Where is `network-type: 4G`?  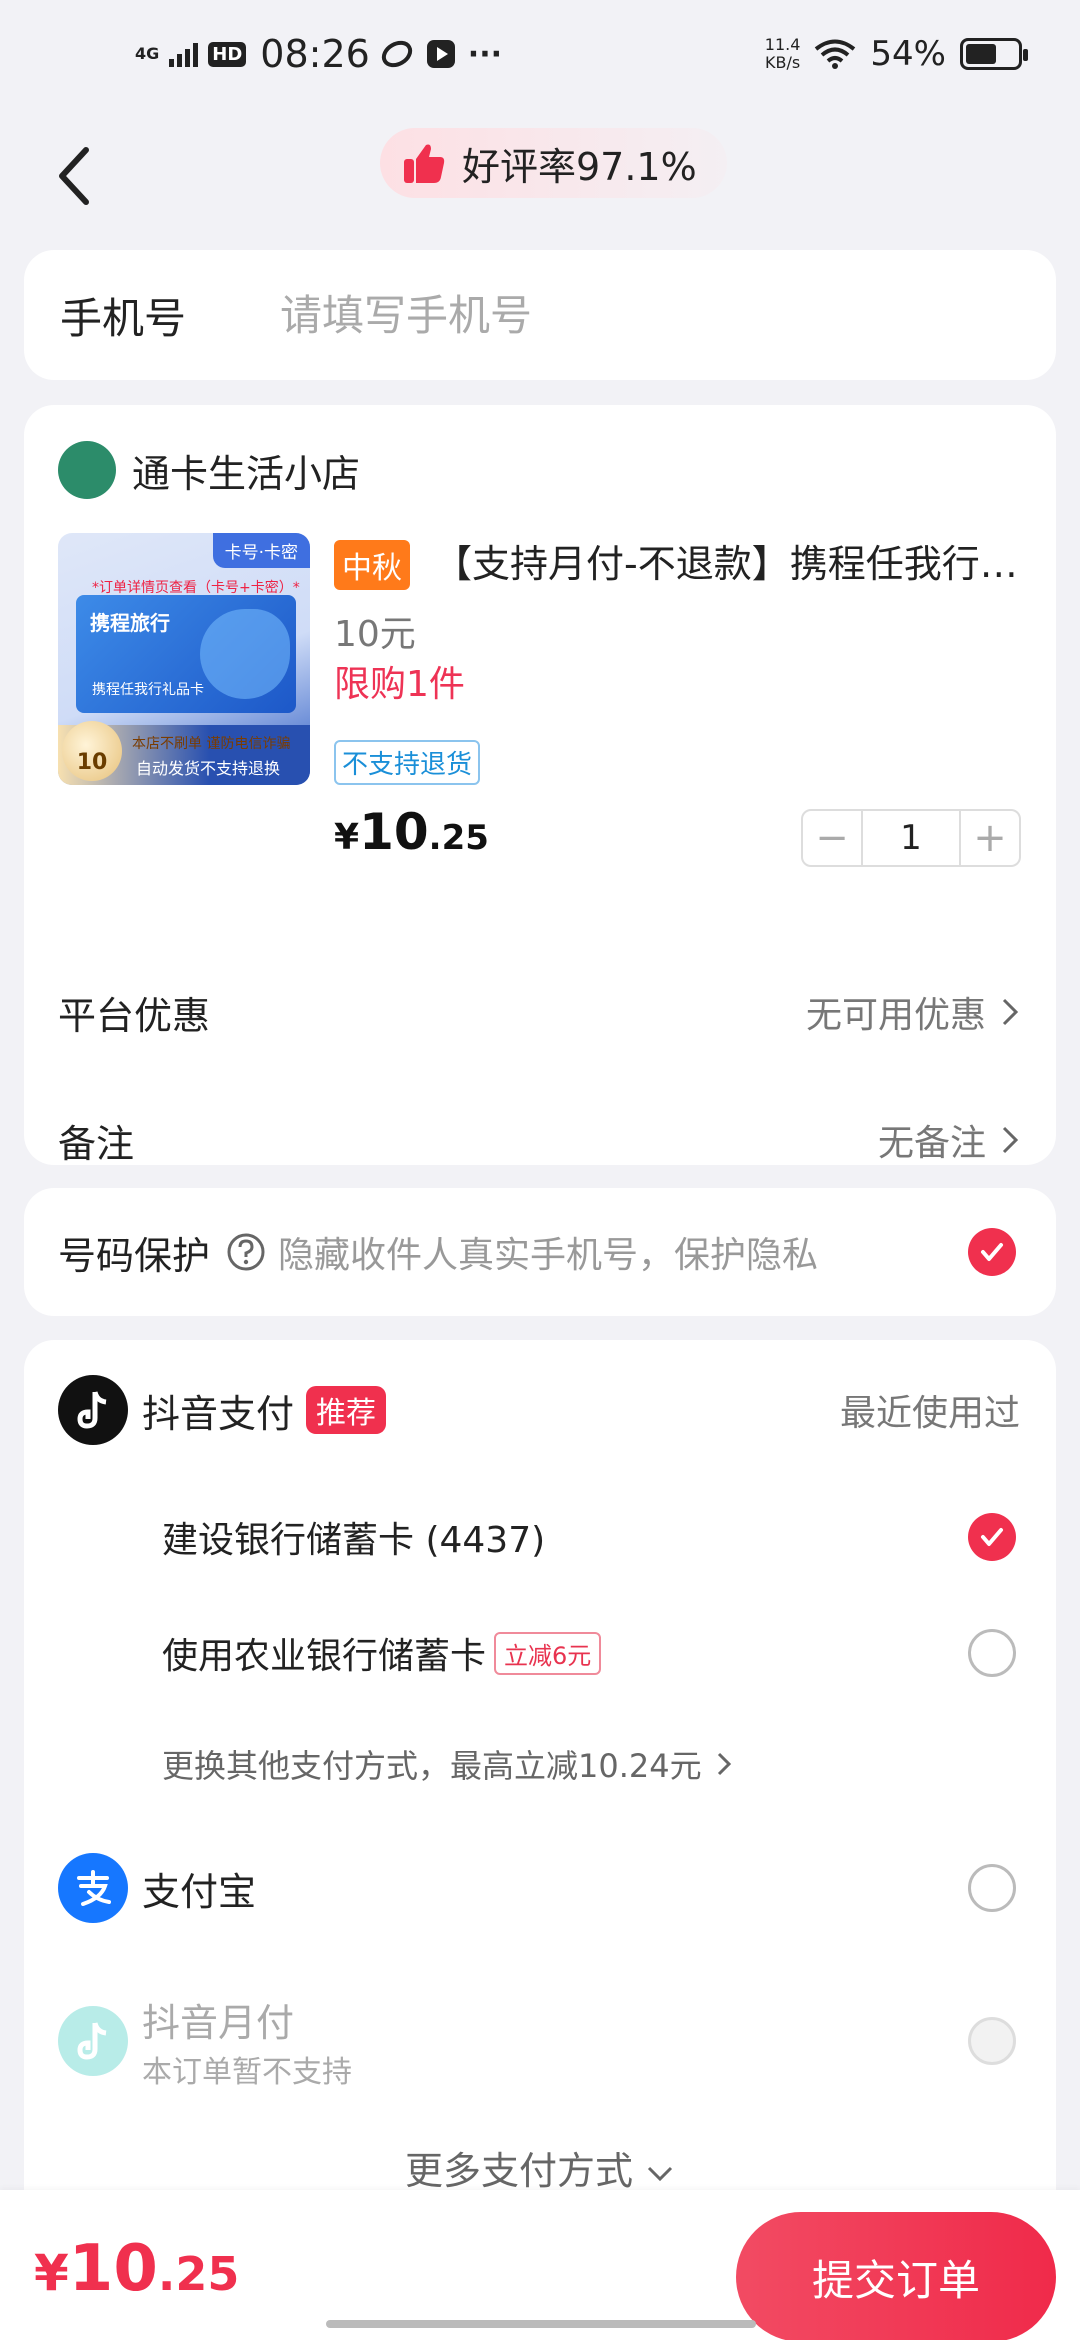
network-type: 4G is located at coordinates (147, 53).